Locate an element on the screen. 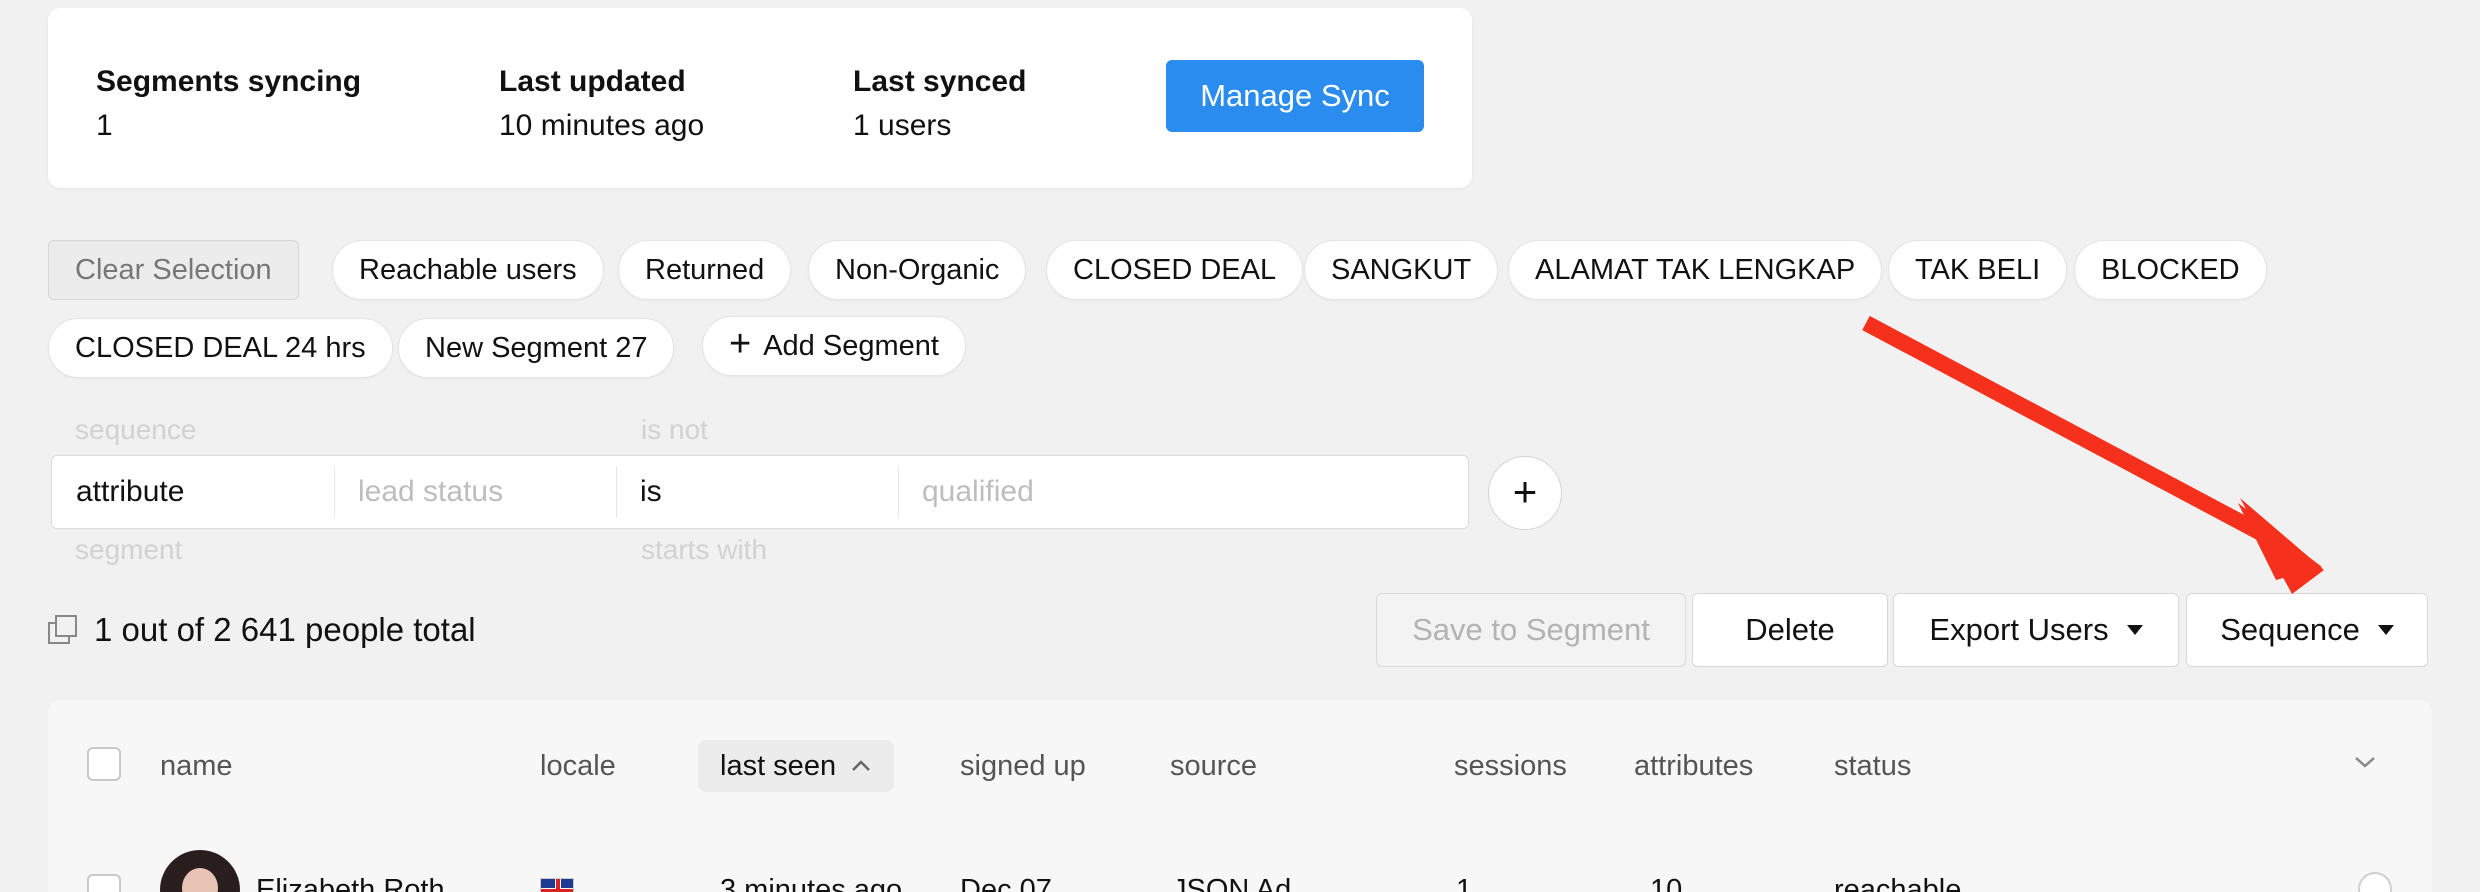  segment-chip: Non-Organic is located at coordinates (917, 270).